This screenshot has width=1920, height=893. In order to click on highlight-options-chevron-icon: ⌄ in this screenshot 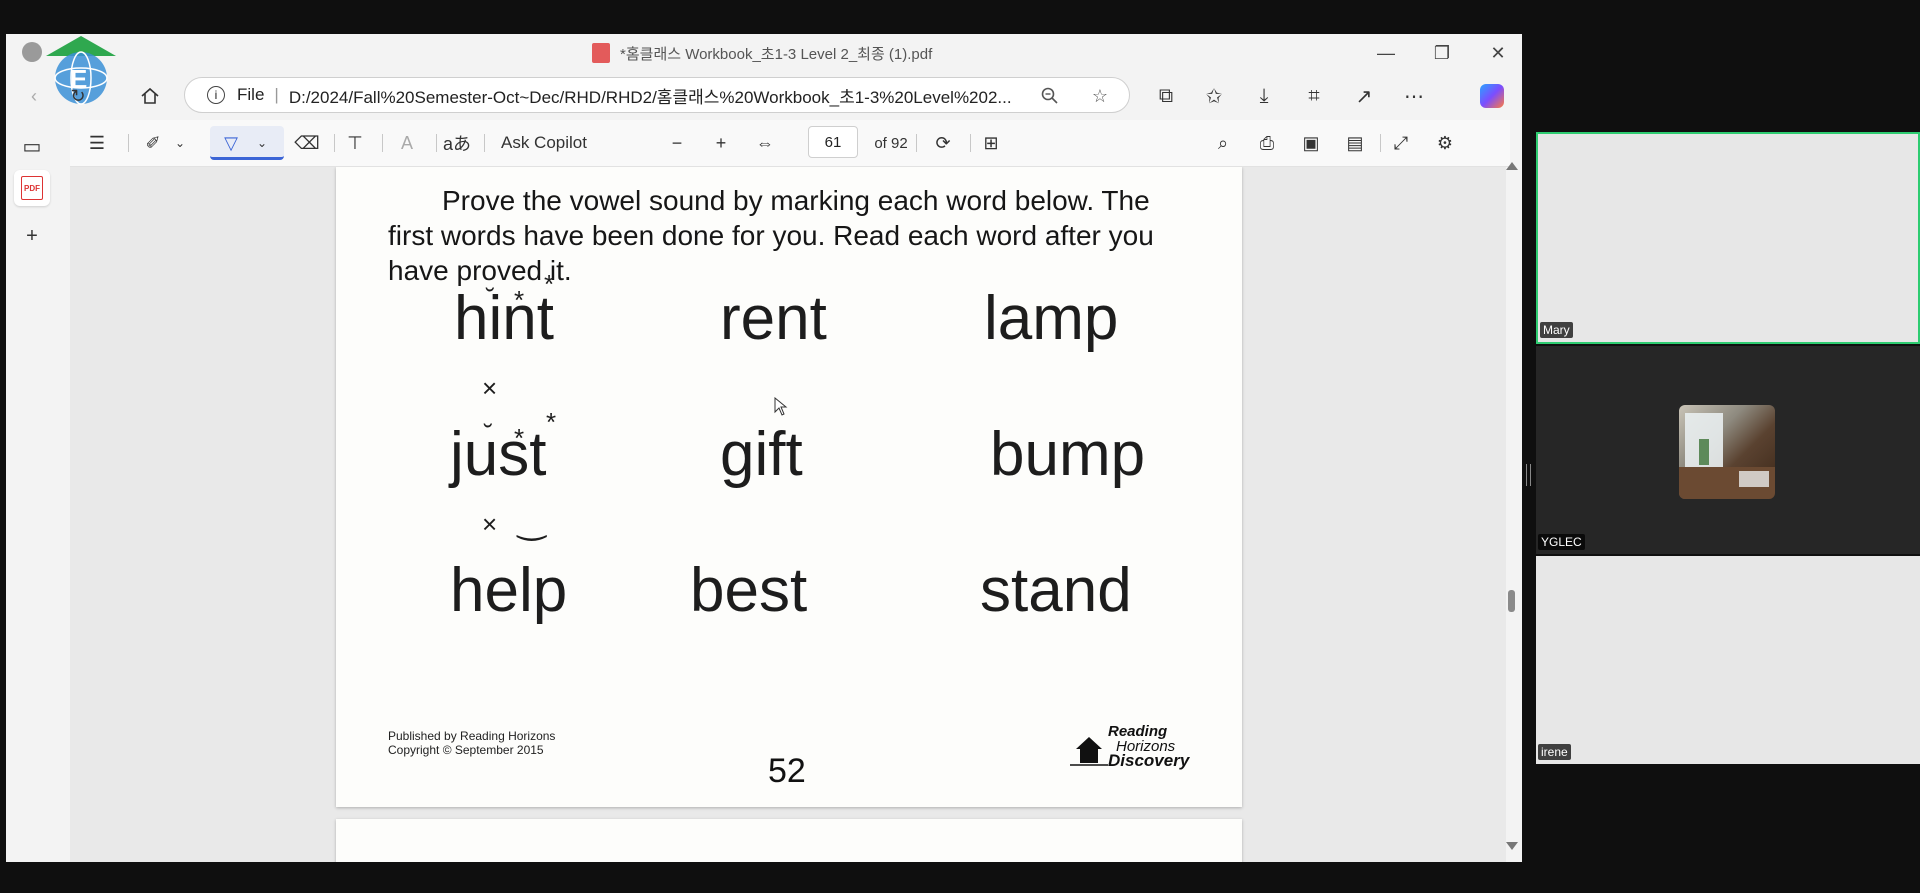, I will do `click(262, 143)`.